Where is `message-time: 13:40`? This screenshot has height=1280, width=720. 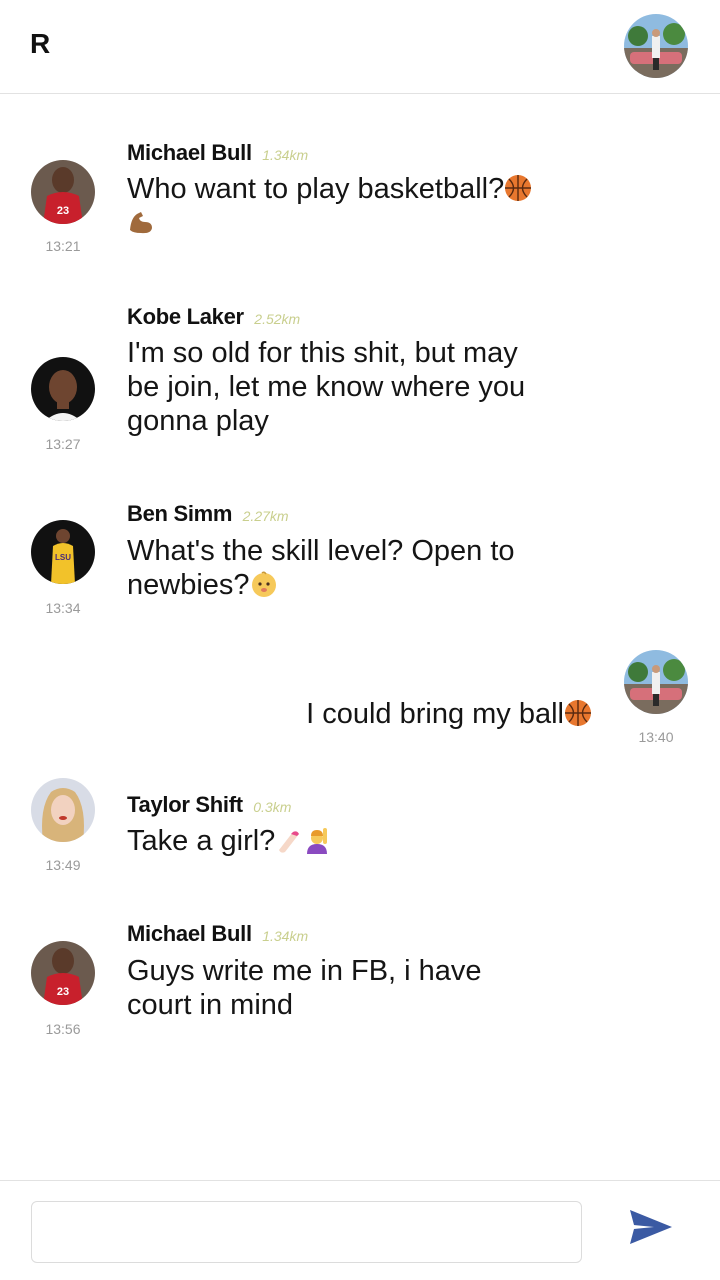 message-time: 13:40 is located at coordinates (656, 737).